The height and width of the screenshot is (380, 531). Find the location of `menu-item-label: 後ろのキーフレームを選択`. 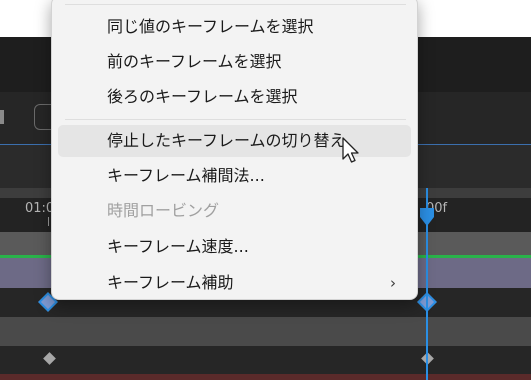

menu-item-label: 後ろのキーフレームを選択 is located at coordinates (202, 96).